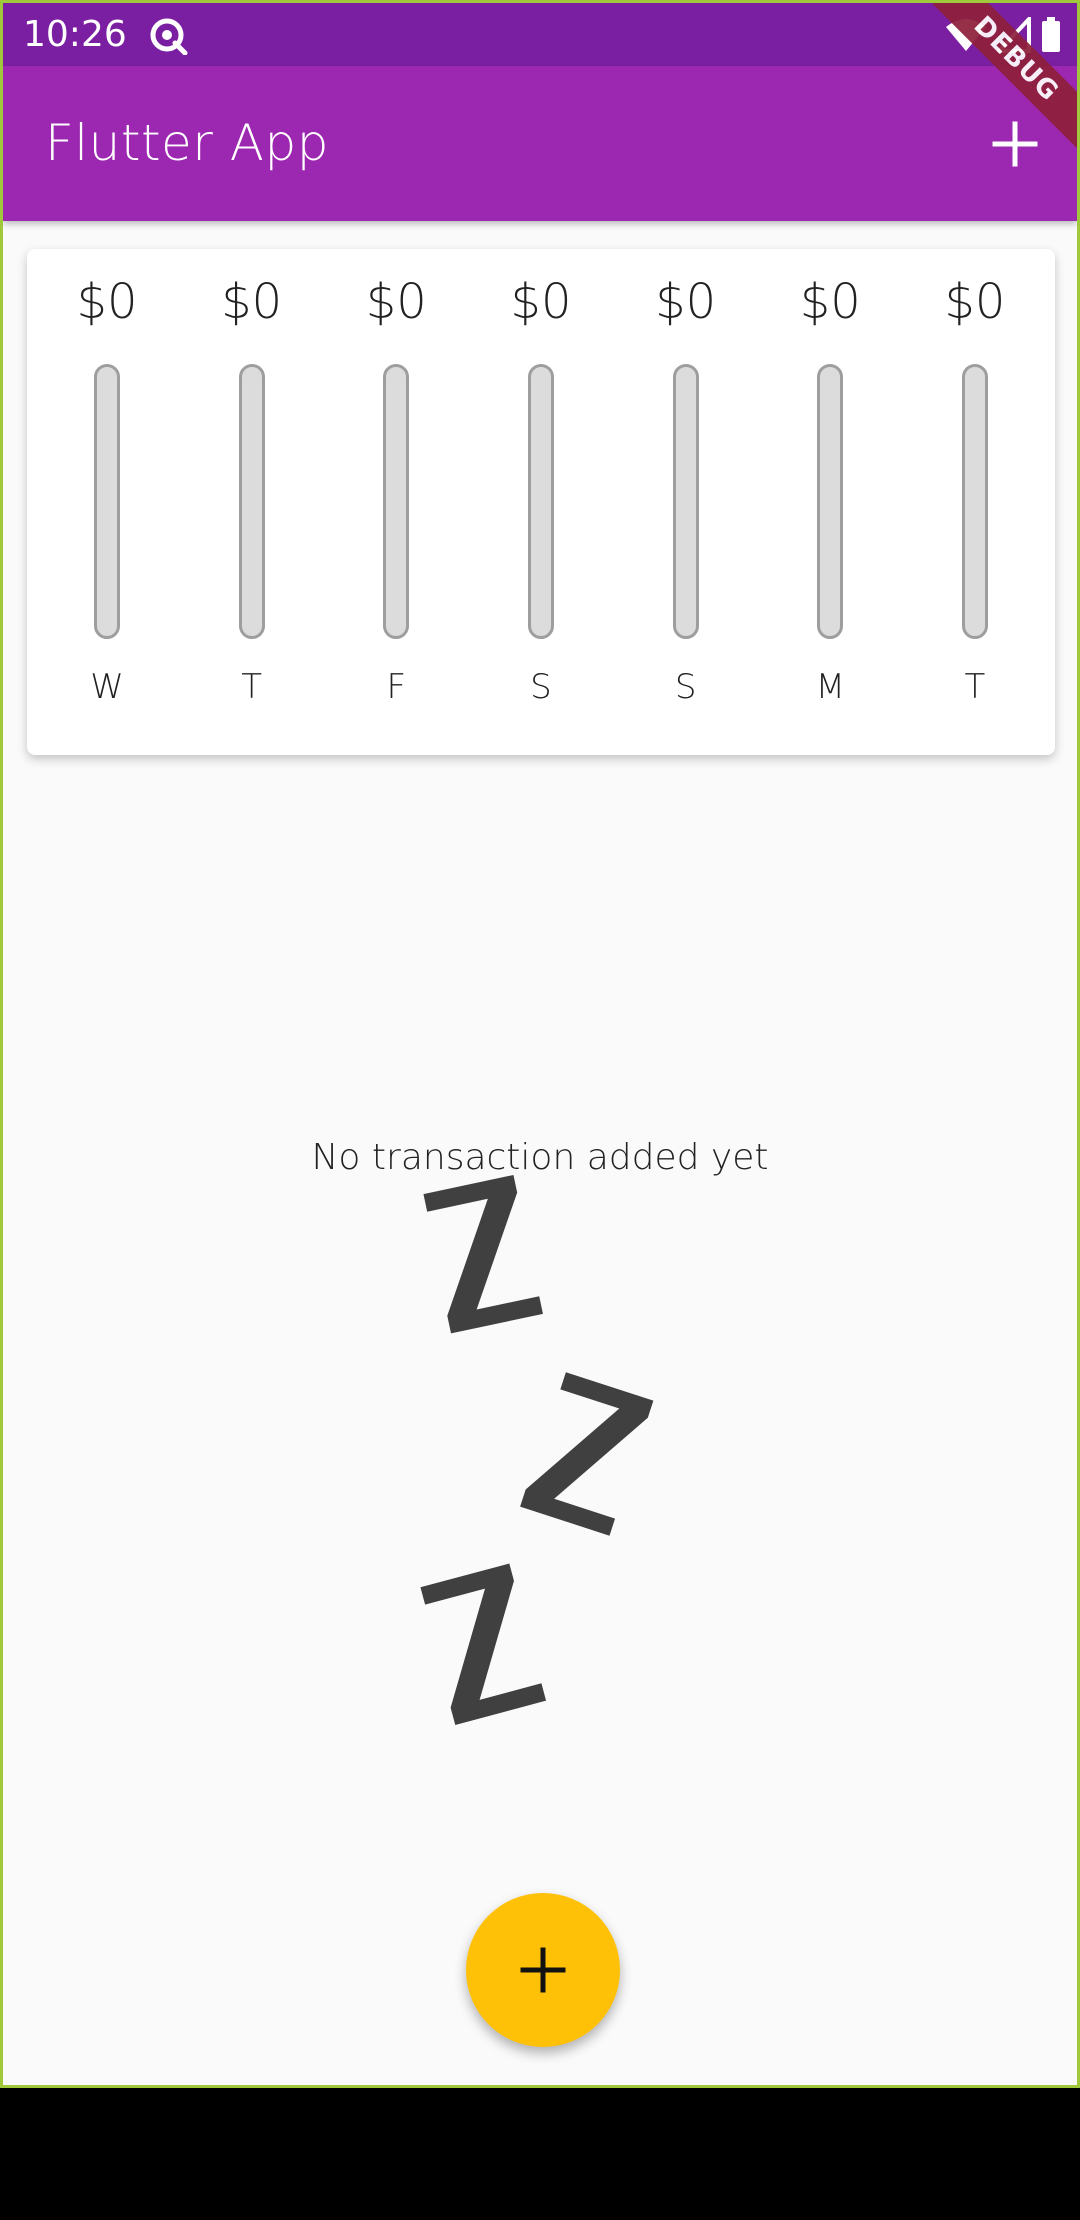 Image resolution: width=1080 pixels, height=2220 pixels. Describe the element at coordinates (1051, 37) in the screenshot. I see `battery-icon` at that location.